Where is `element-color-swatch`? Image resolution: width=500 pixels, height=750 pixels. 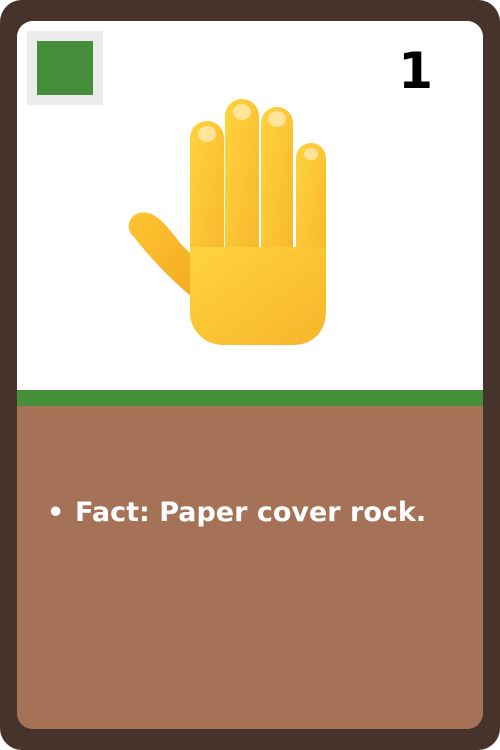
element-color-swatch is located at coordinates (65, 68).